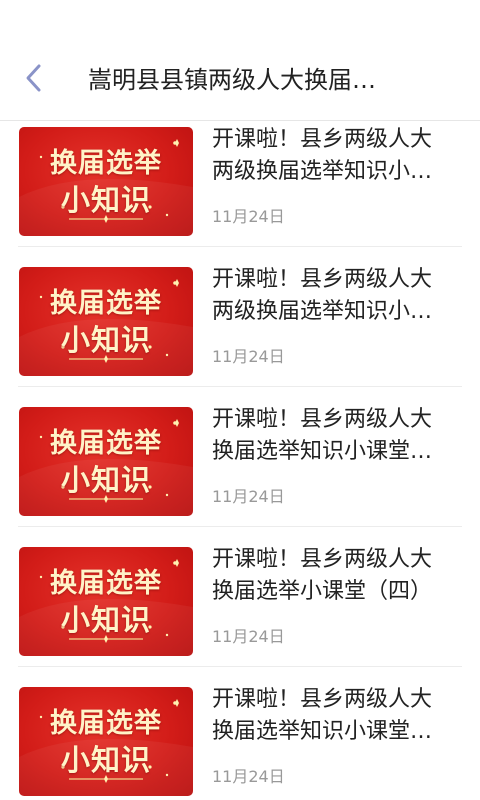 The image size is (480, 800). I want to click on back-button, so click(34, 78).